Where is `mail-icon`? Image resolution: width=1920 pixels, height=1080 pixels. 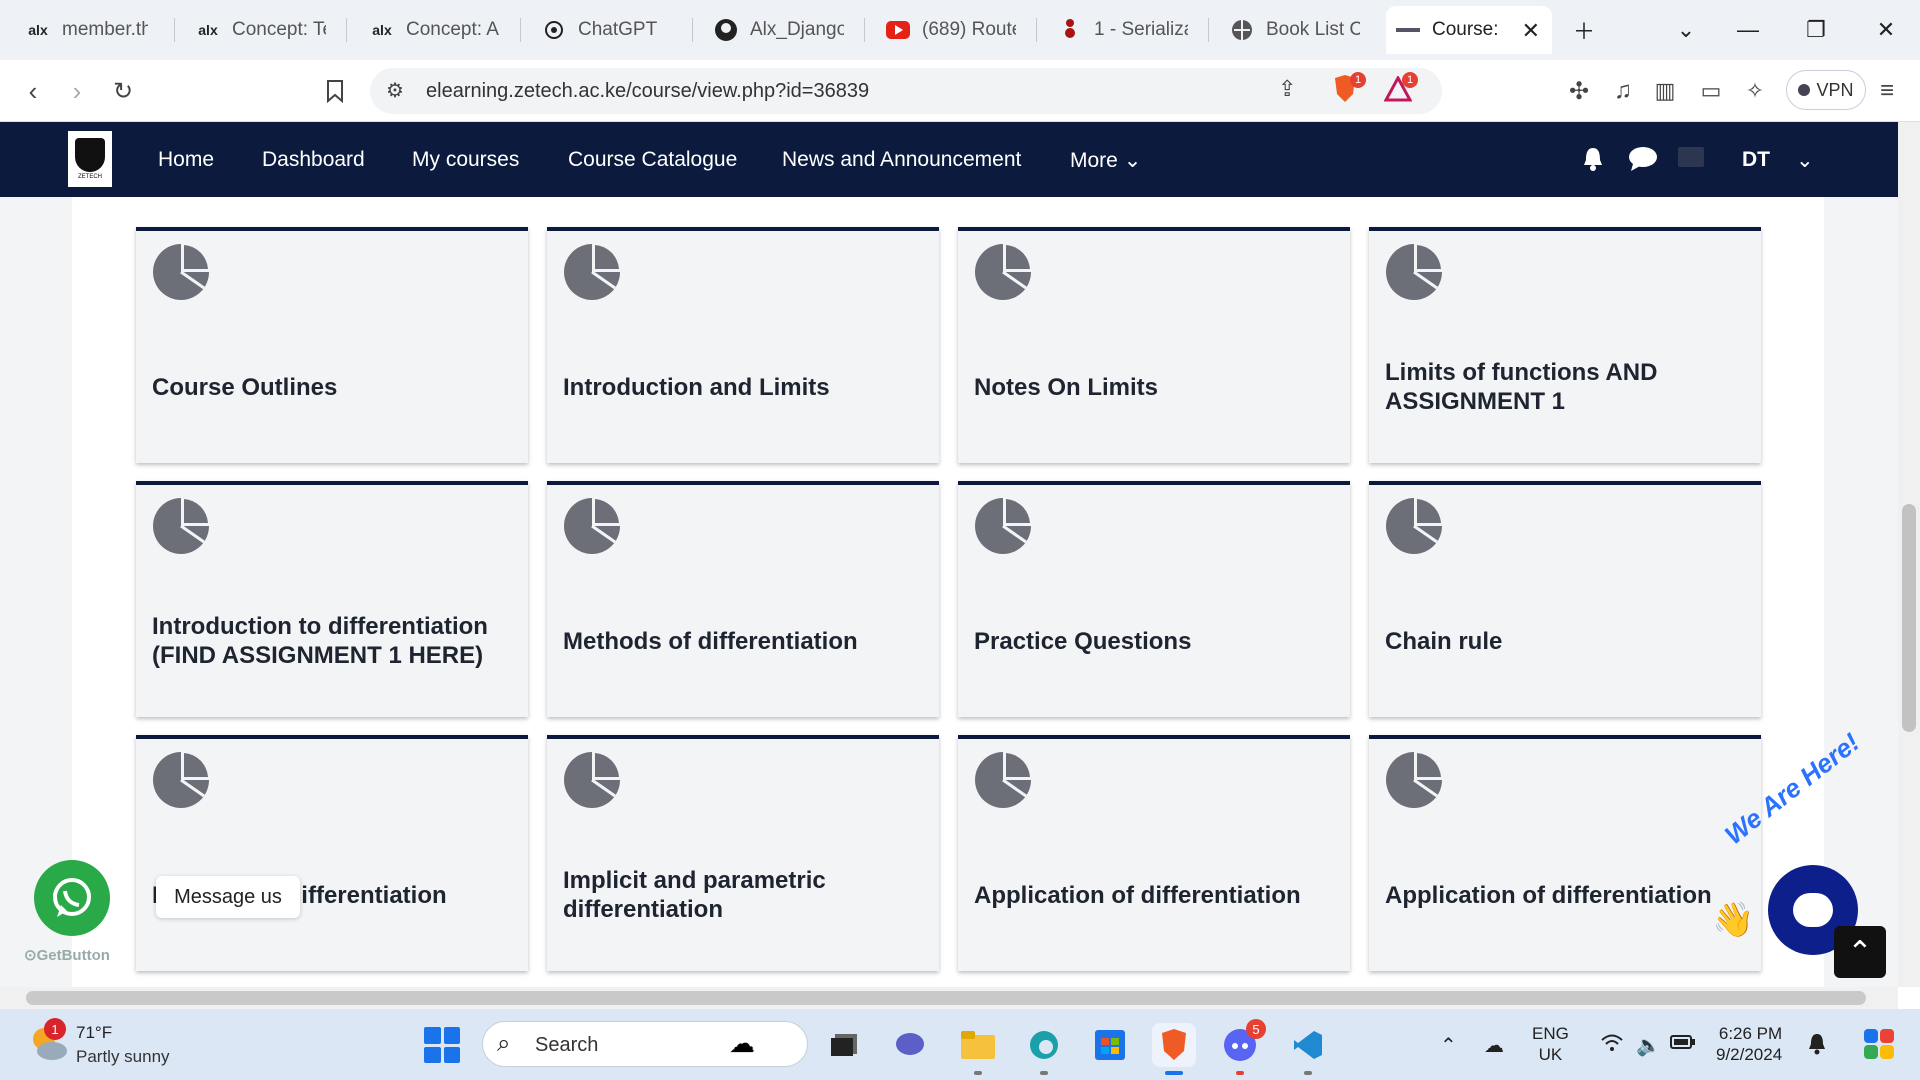
mail-icon is located at coordinates (1691, 160).